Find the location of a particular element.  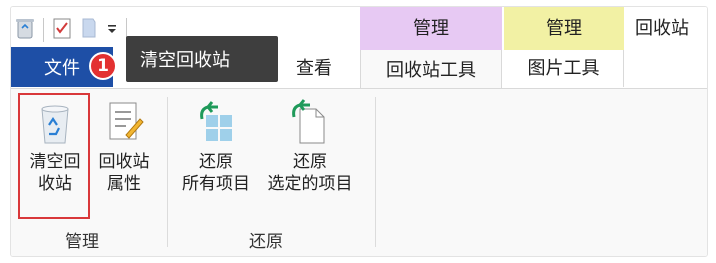

context-tab-manage-recycle: 管理 is located at coordinates (431, 27).